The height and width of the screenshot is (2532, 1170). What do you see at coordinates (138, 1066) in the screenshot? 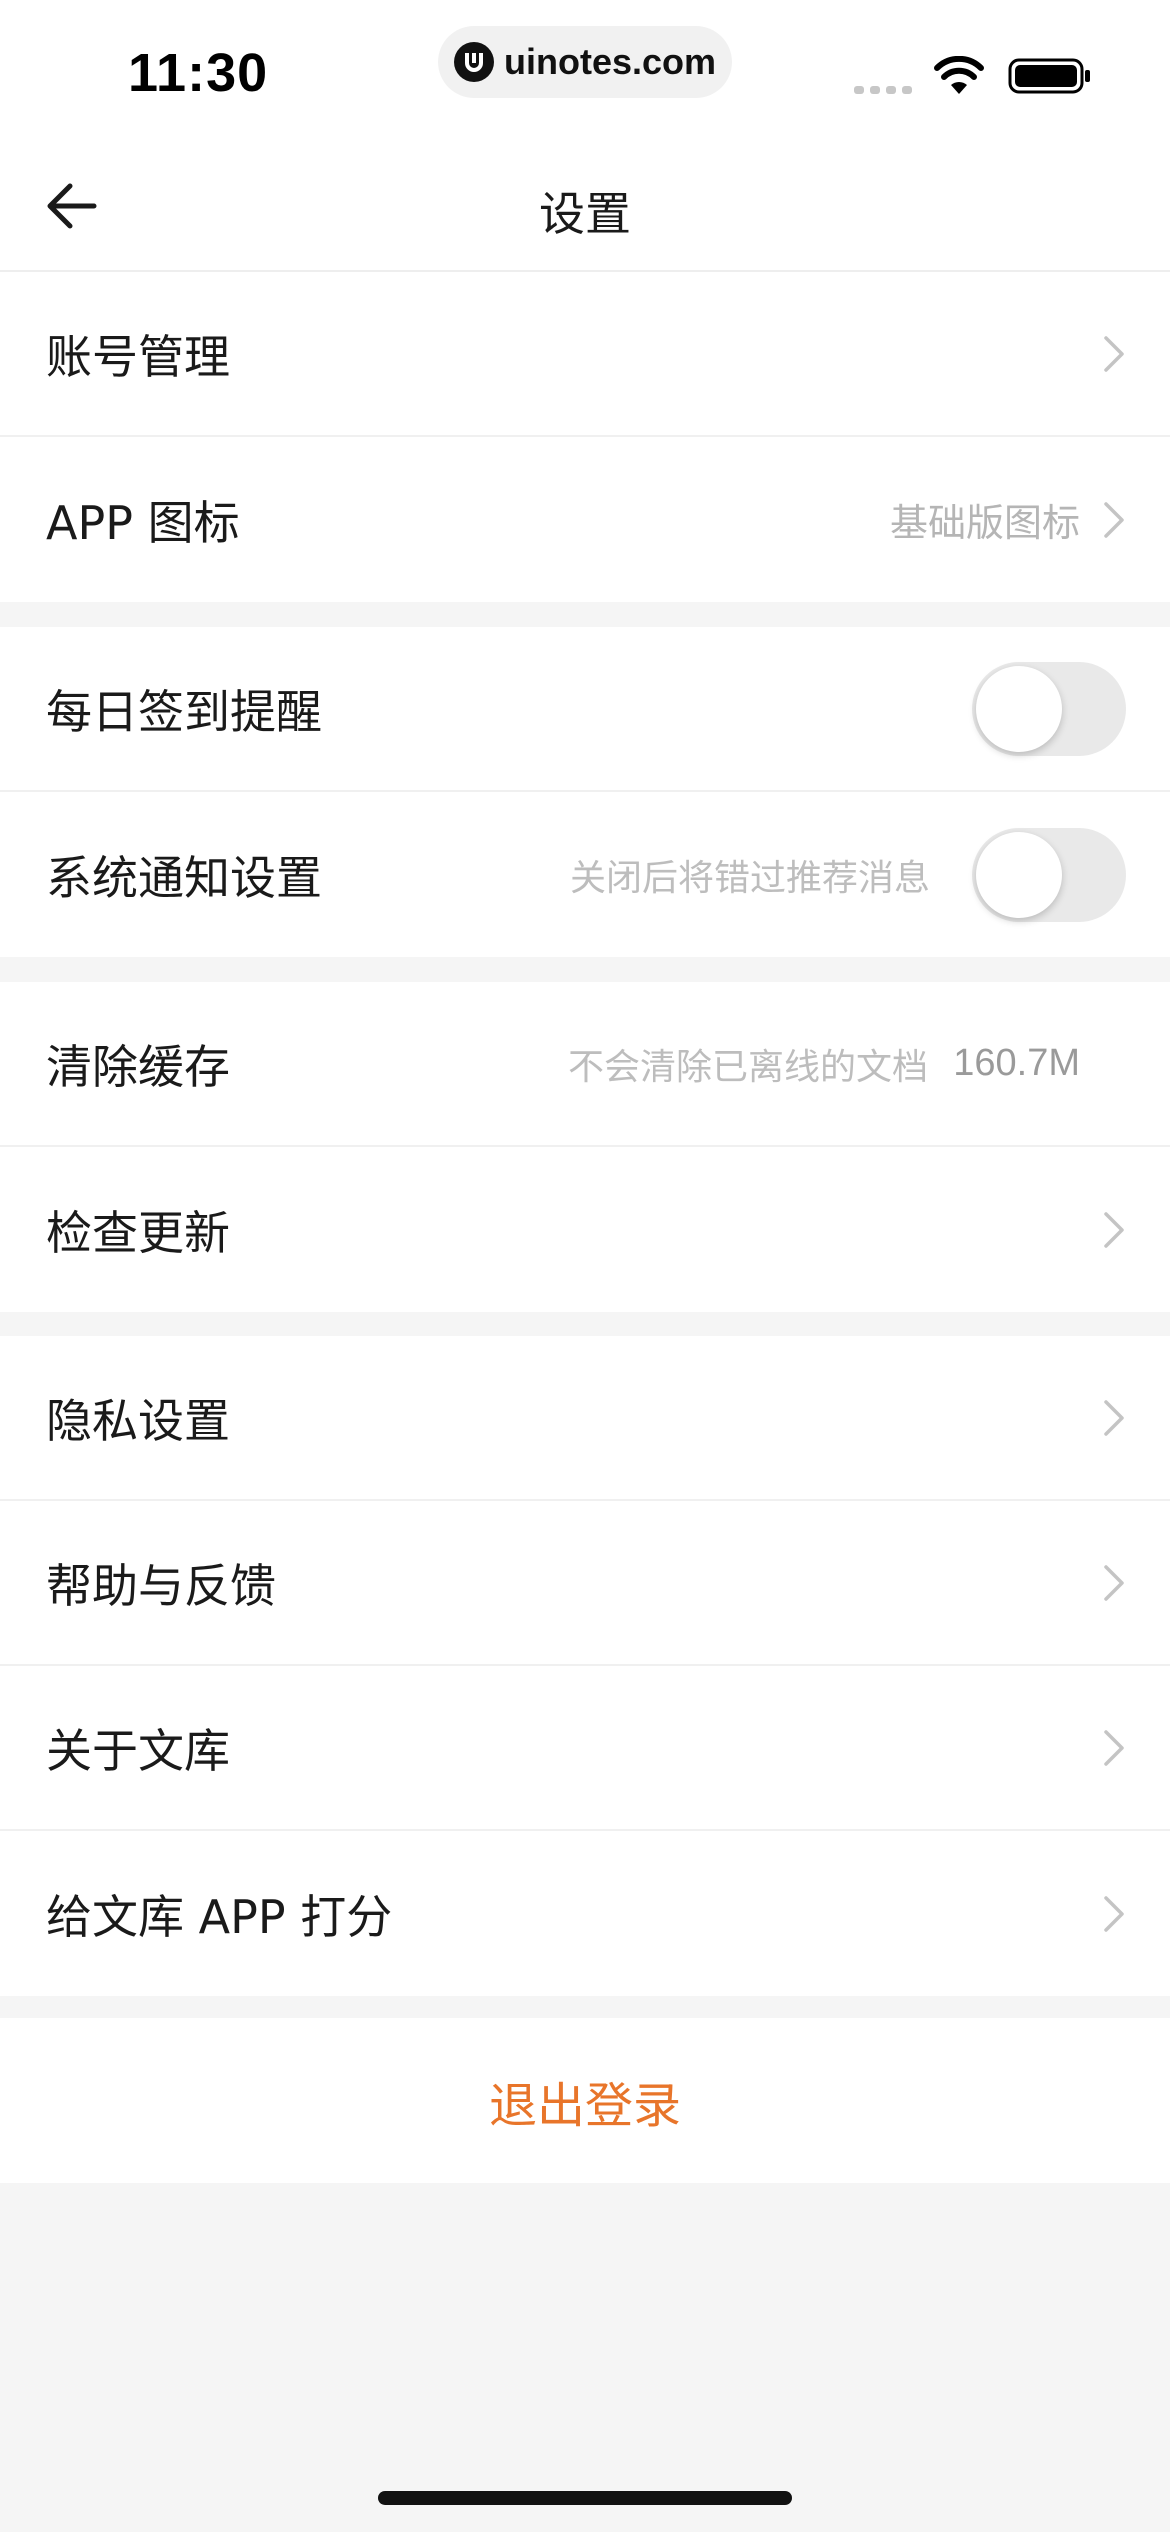
I see `row-label: 清除缓存` at bounding box center [138, 1066].